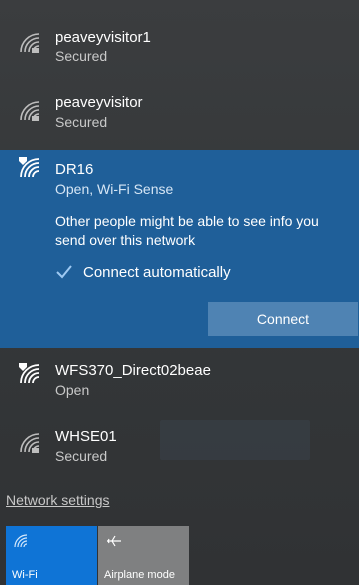 The width and height of the screenshot is (359, 585). I want to click on connect-button: Connect, so click(283, 319).